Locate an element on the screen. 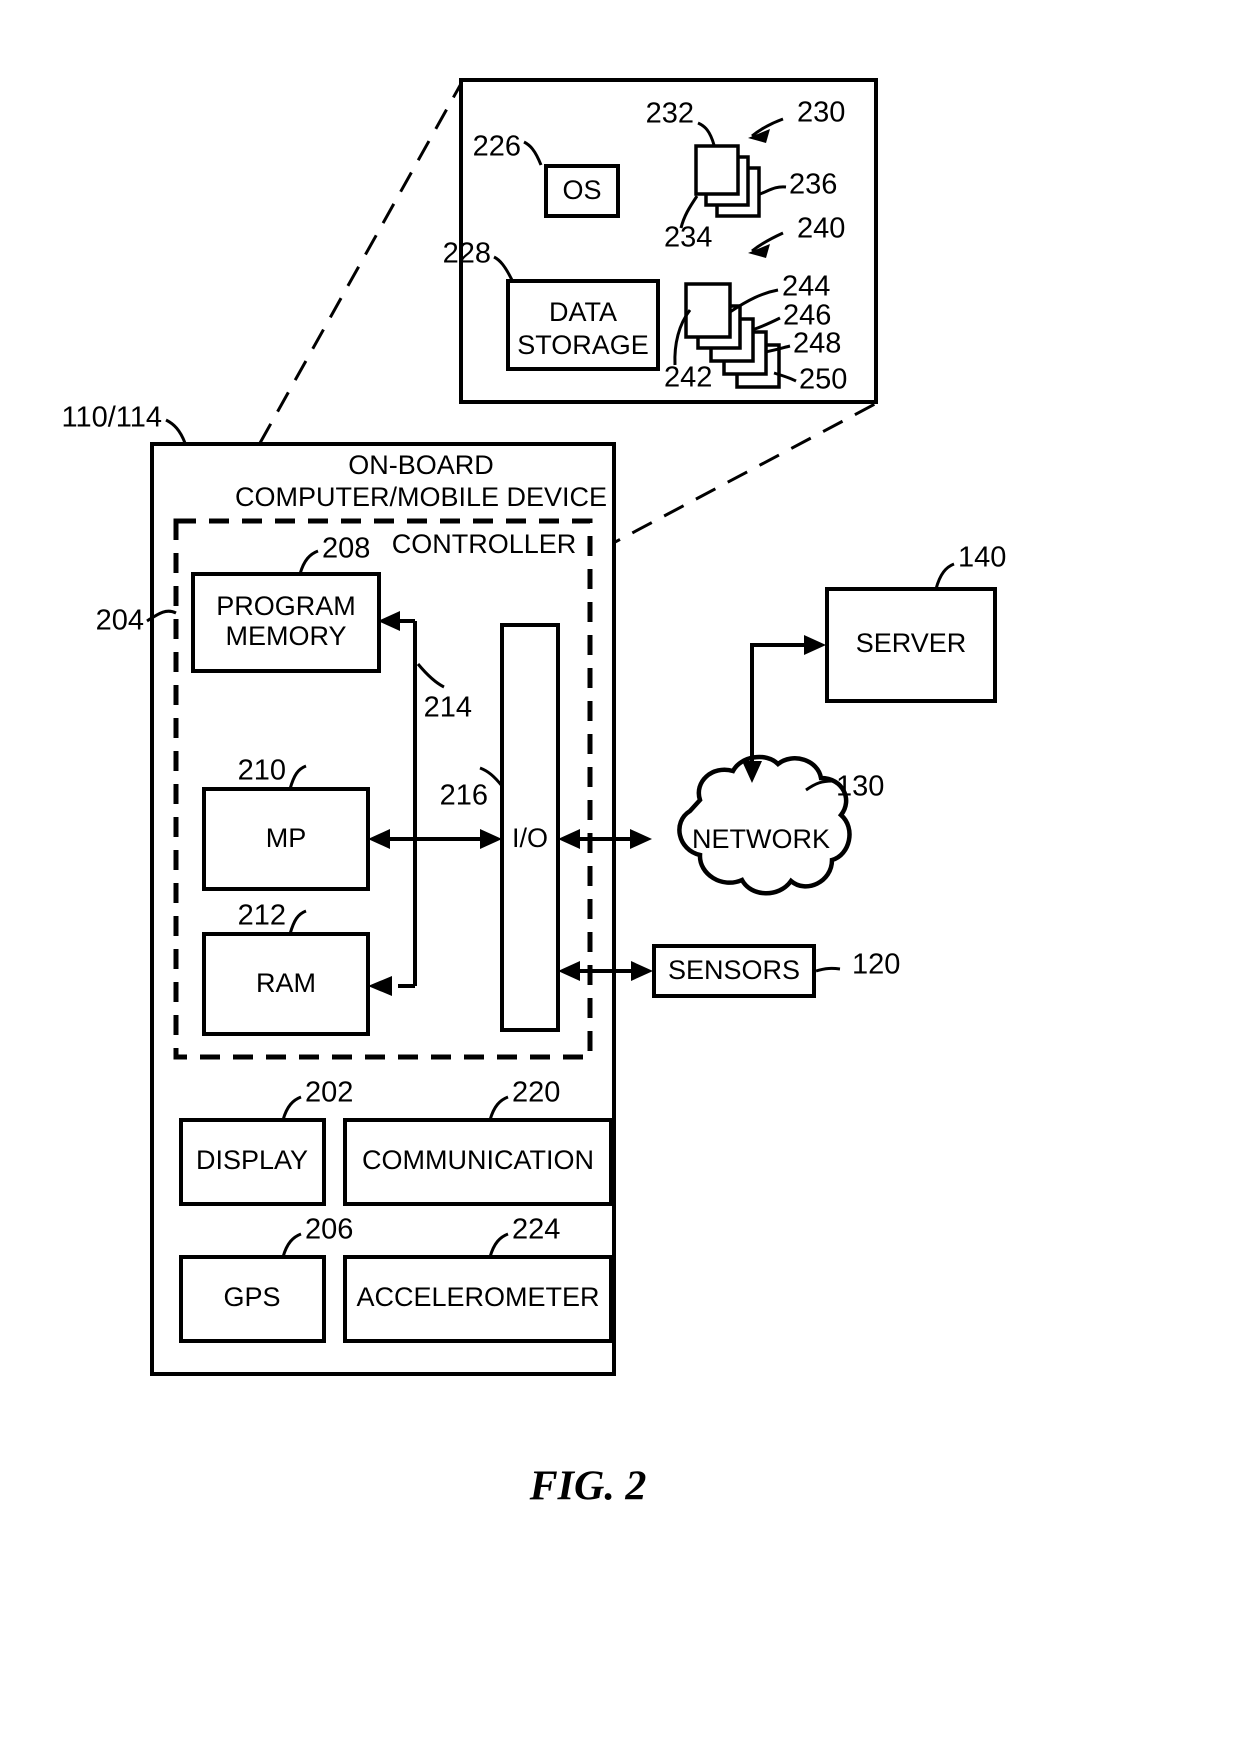  program-memory-label-2: MEMORY is located at coordinates (285, 636).